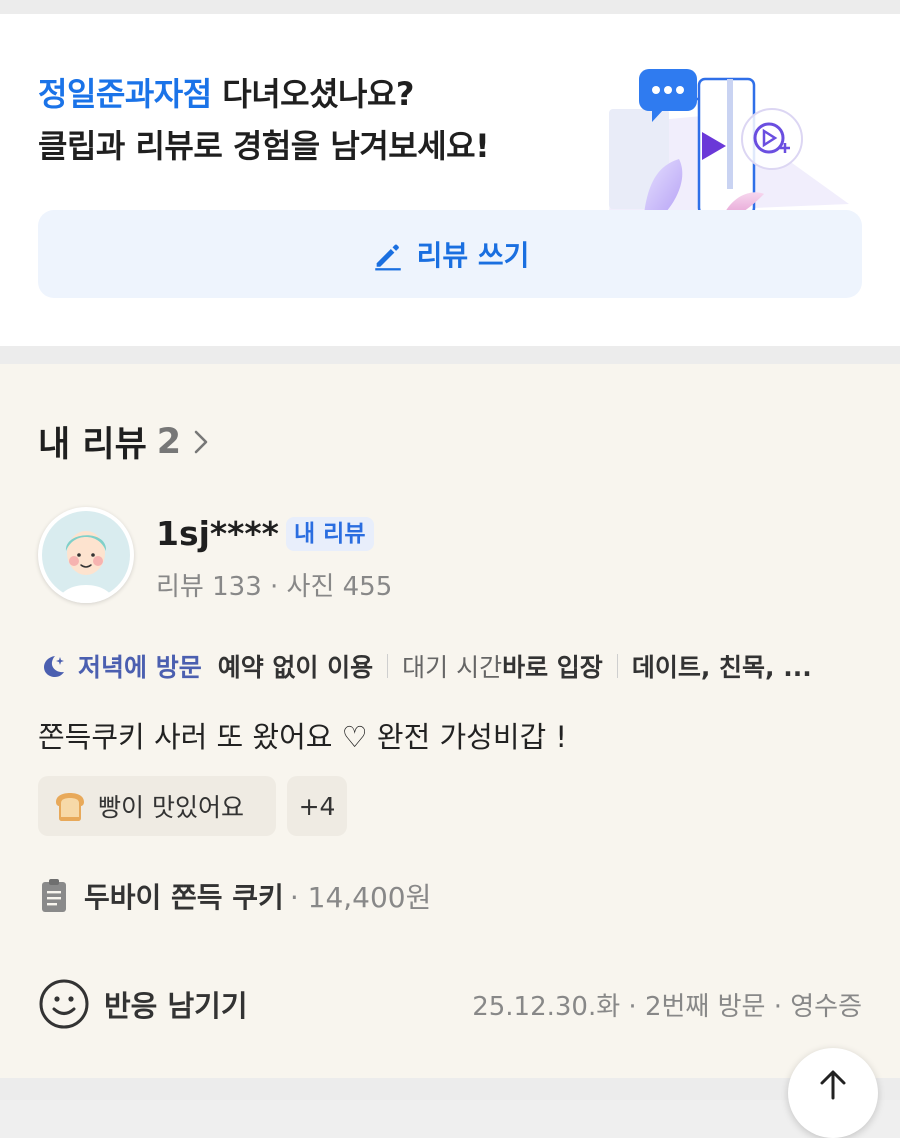 The image size is (900, 1138). I want to click on visit-time: 저녁에 방문, so click(140, 667).